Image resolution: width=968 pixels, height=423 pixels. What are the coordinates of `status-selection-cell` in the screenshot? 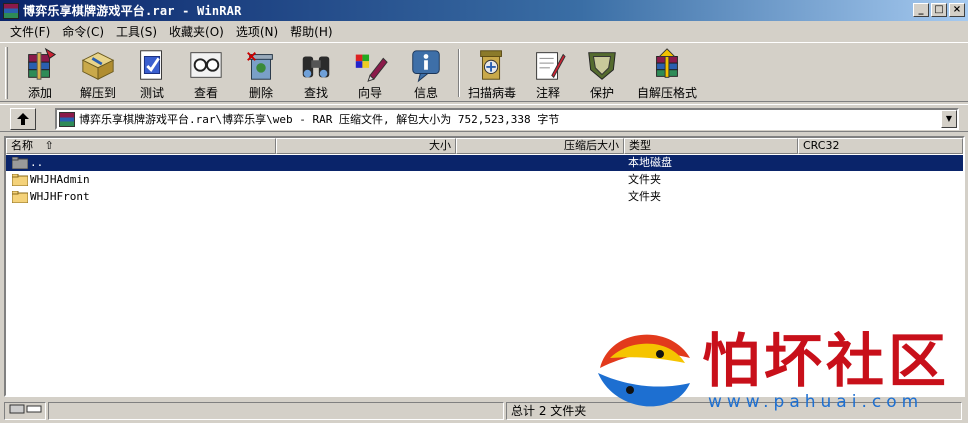 It's located at (276, 411).